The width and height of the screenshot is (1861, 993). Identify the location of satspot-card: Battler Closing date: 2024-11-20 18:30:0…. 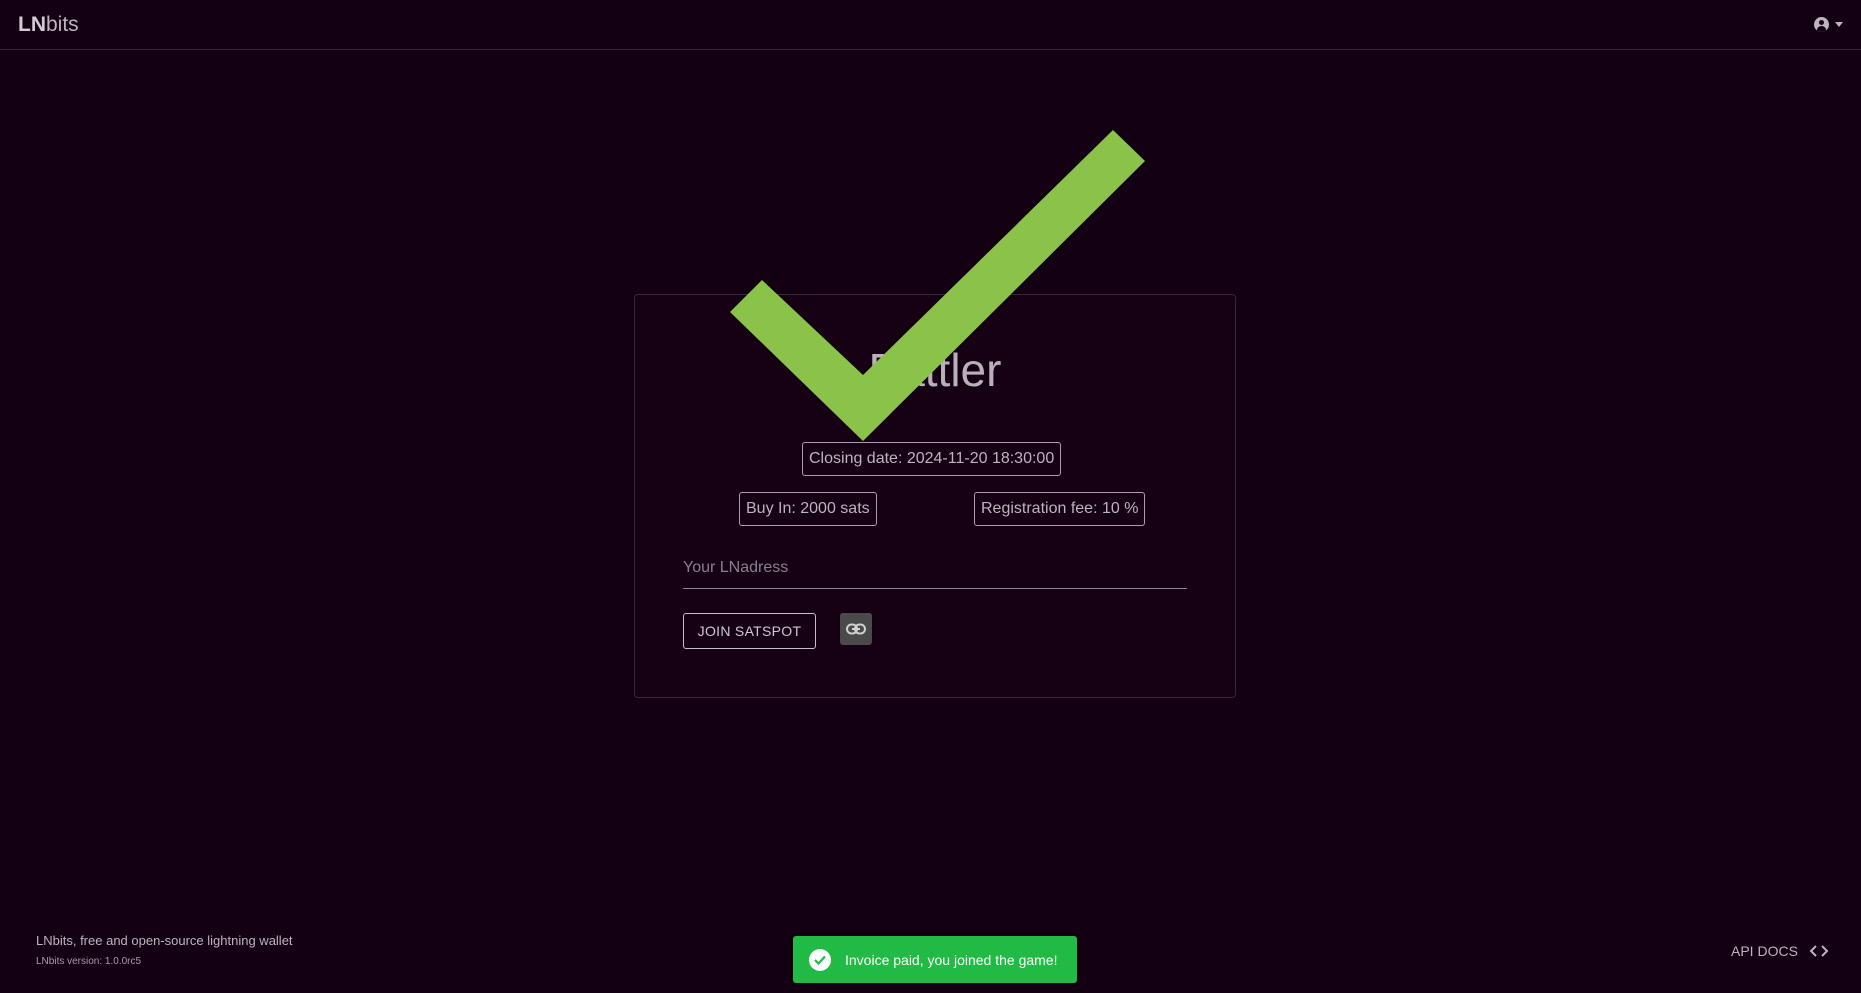
(935, 496).